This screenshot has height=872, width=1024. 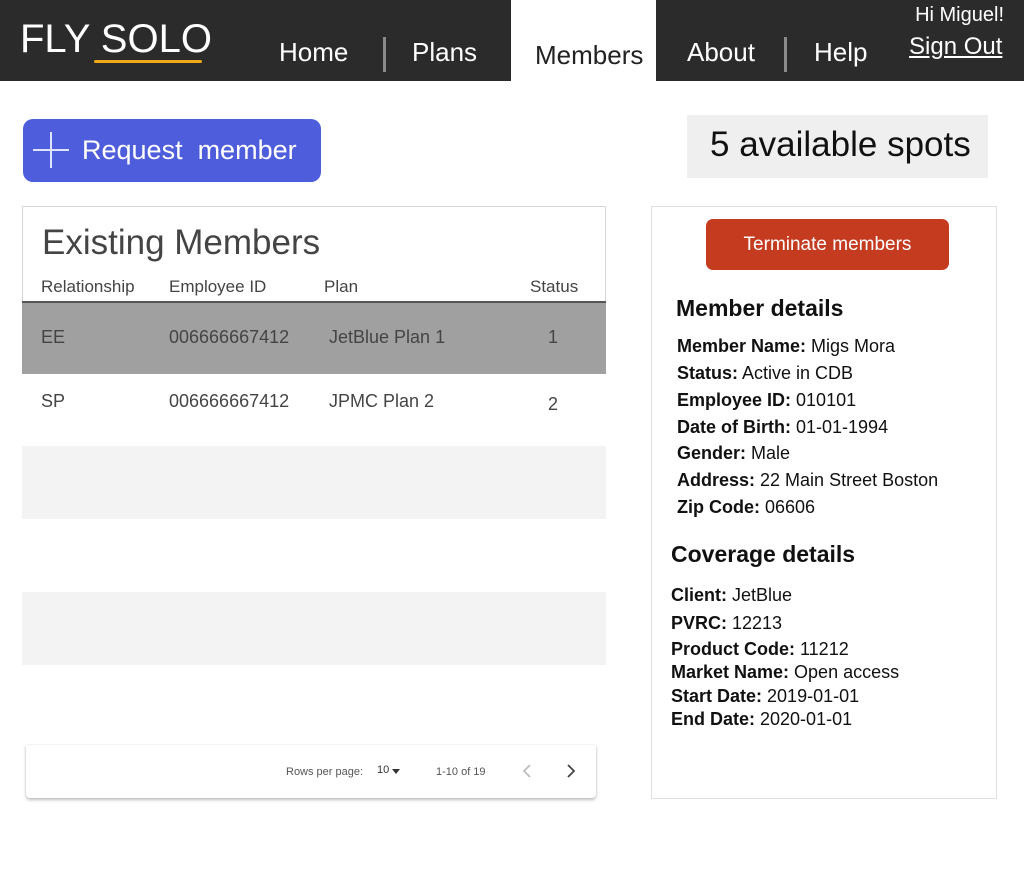 I want to click on available-spots-badge: 5 available spots, so click(x=837, y=146).